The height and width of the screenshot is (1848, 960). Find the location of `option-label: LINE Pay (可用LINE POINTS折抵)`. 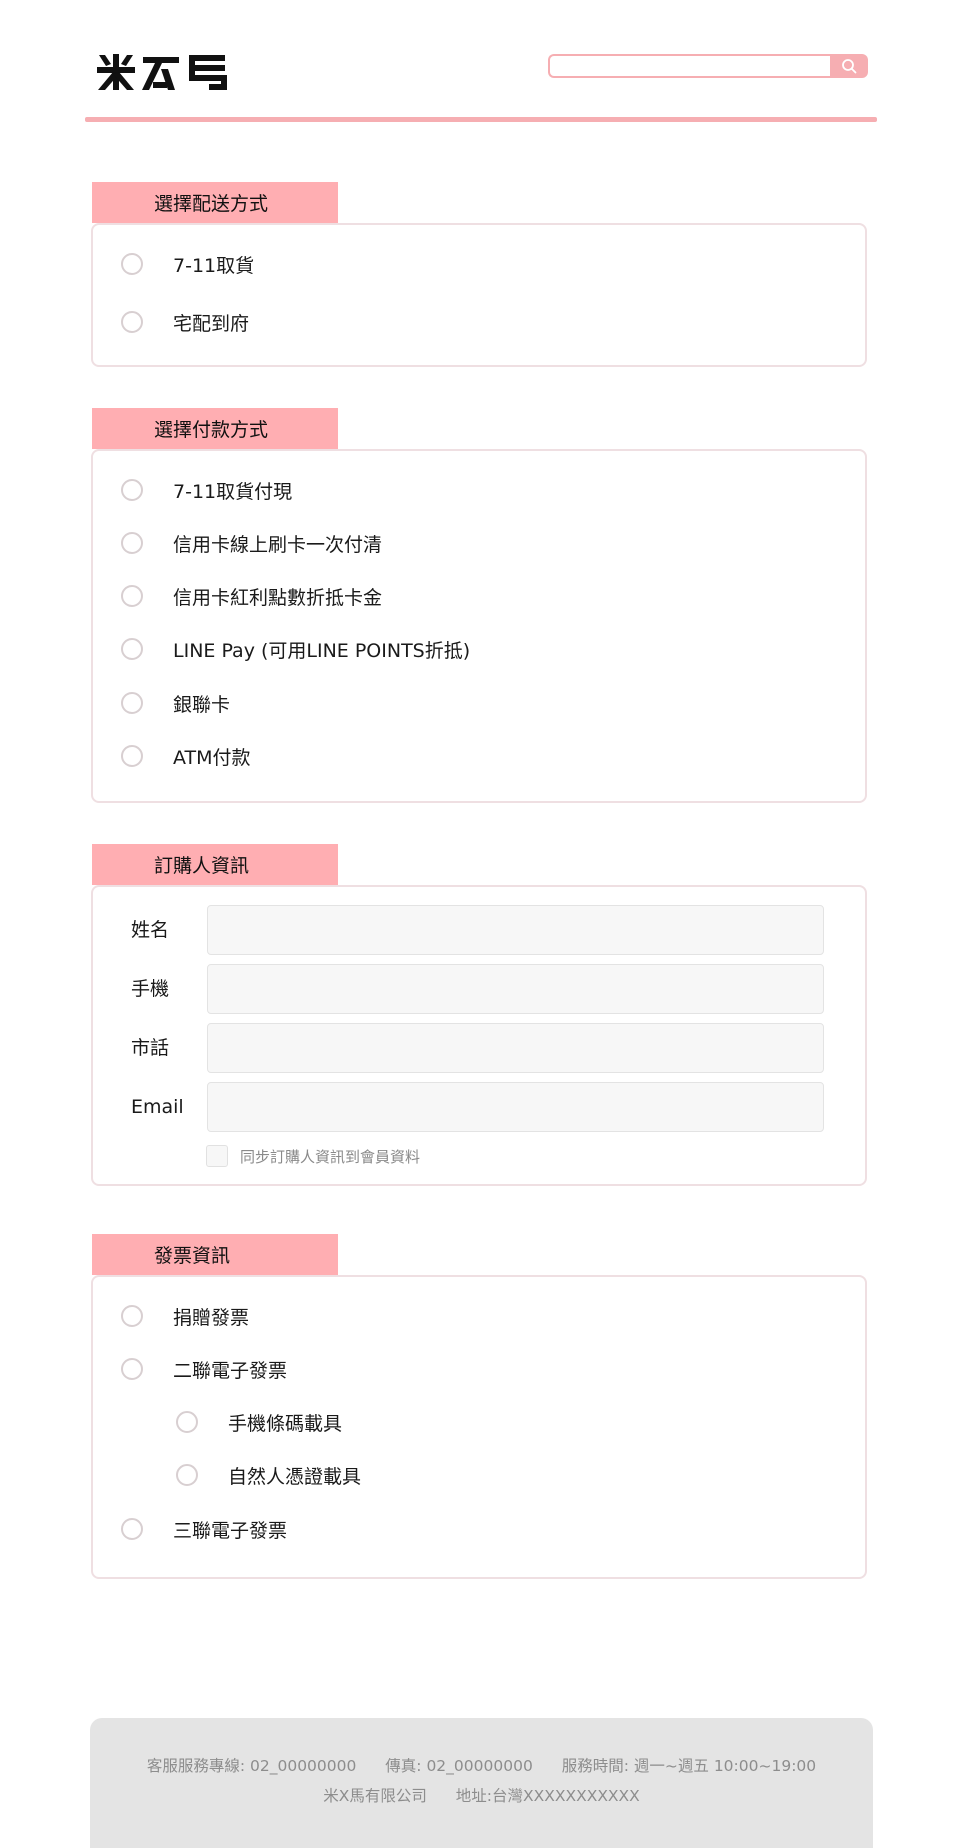

option-label: LINE Pay (可用LINE POINTS折抵) is located at coordinates (322, 650).